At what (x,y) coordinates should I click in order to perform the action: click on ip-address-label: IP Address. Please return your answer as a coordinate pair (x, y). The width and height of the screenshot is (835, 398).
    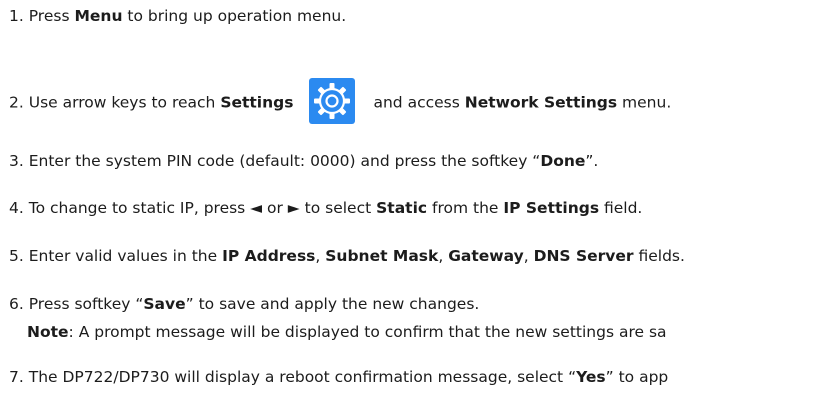
    Looking at the image, I should click on (269, 256).